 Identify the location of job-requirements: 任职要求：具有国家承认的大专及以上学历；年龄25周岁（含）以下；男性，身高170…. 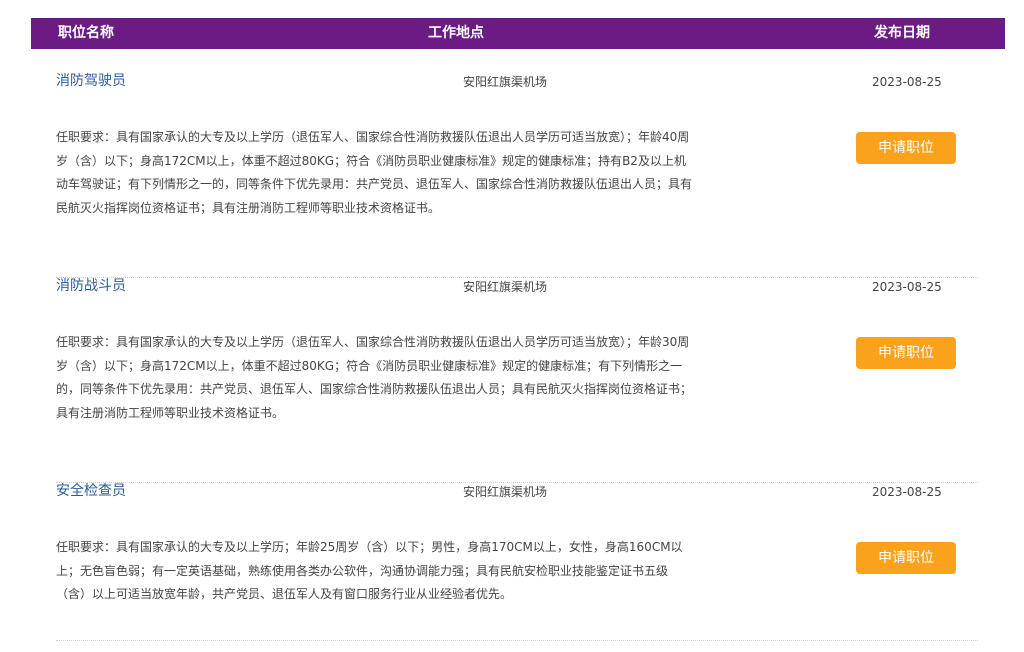
(369, 570).